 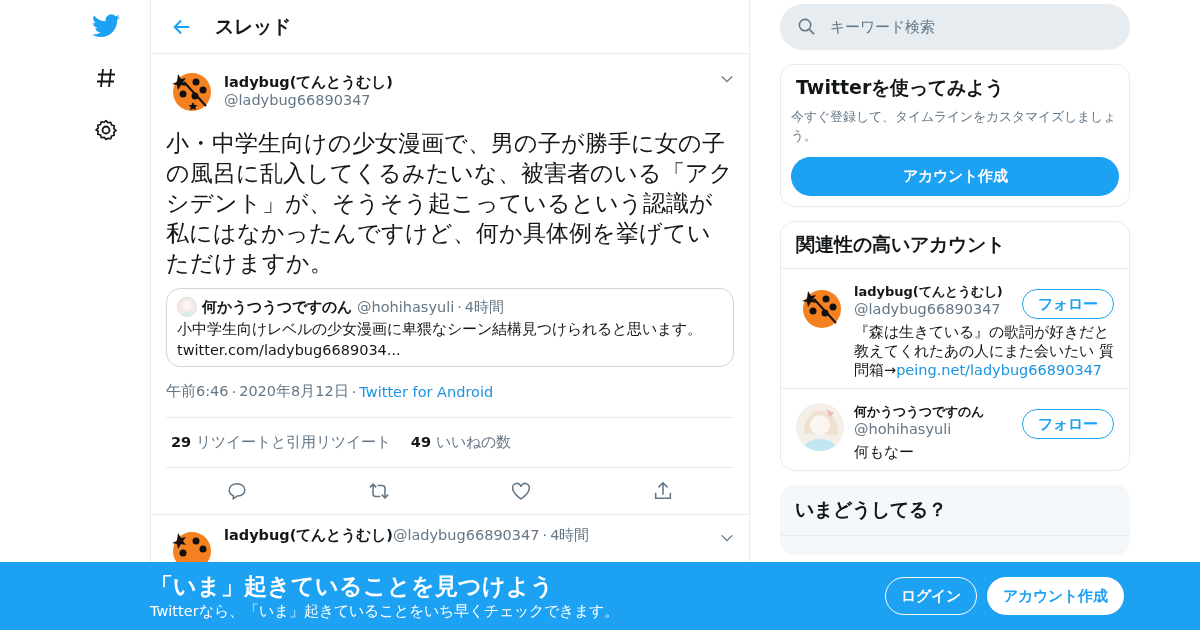 I want to click on account-name: ladybug(てんとうむし), so click(x=938, y=292).